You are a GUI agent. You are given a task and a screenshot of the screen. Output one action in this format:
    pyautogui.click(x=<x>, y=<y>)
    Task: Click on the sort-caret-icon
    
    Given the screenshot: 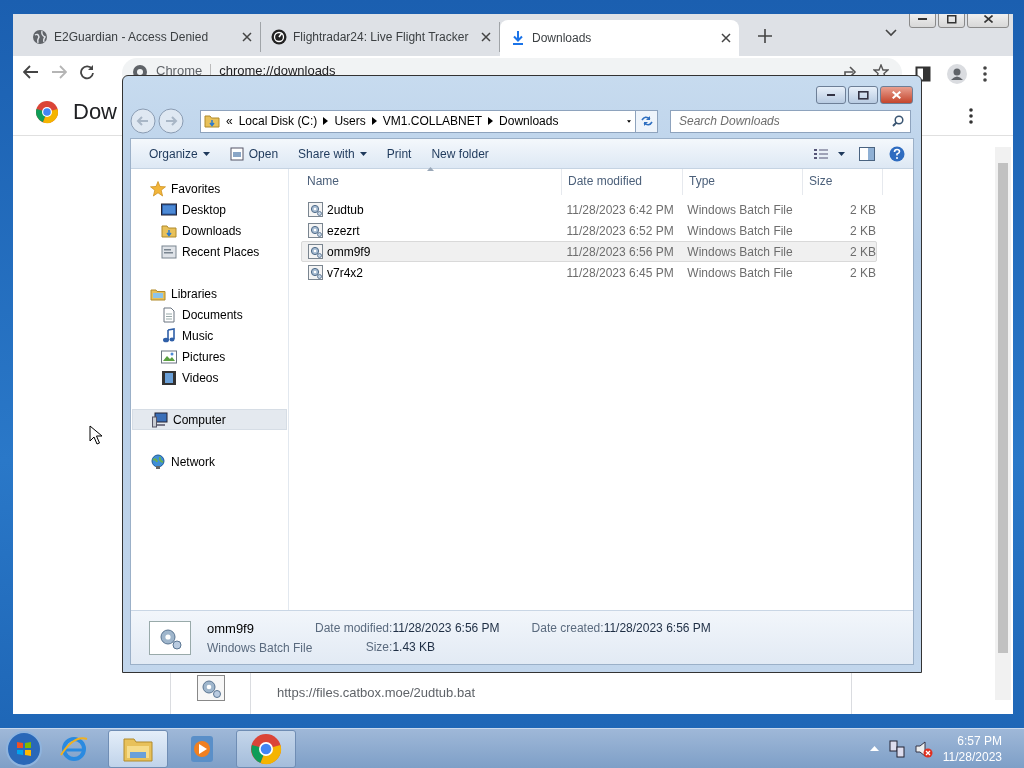 What is the action you would take?
    pyautogui.click(x=430, y=169)
    